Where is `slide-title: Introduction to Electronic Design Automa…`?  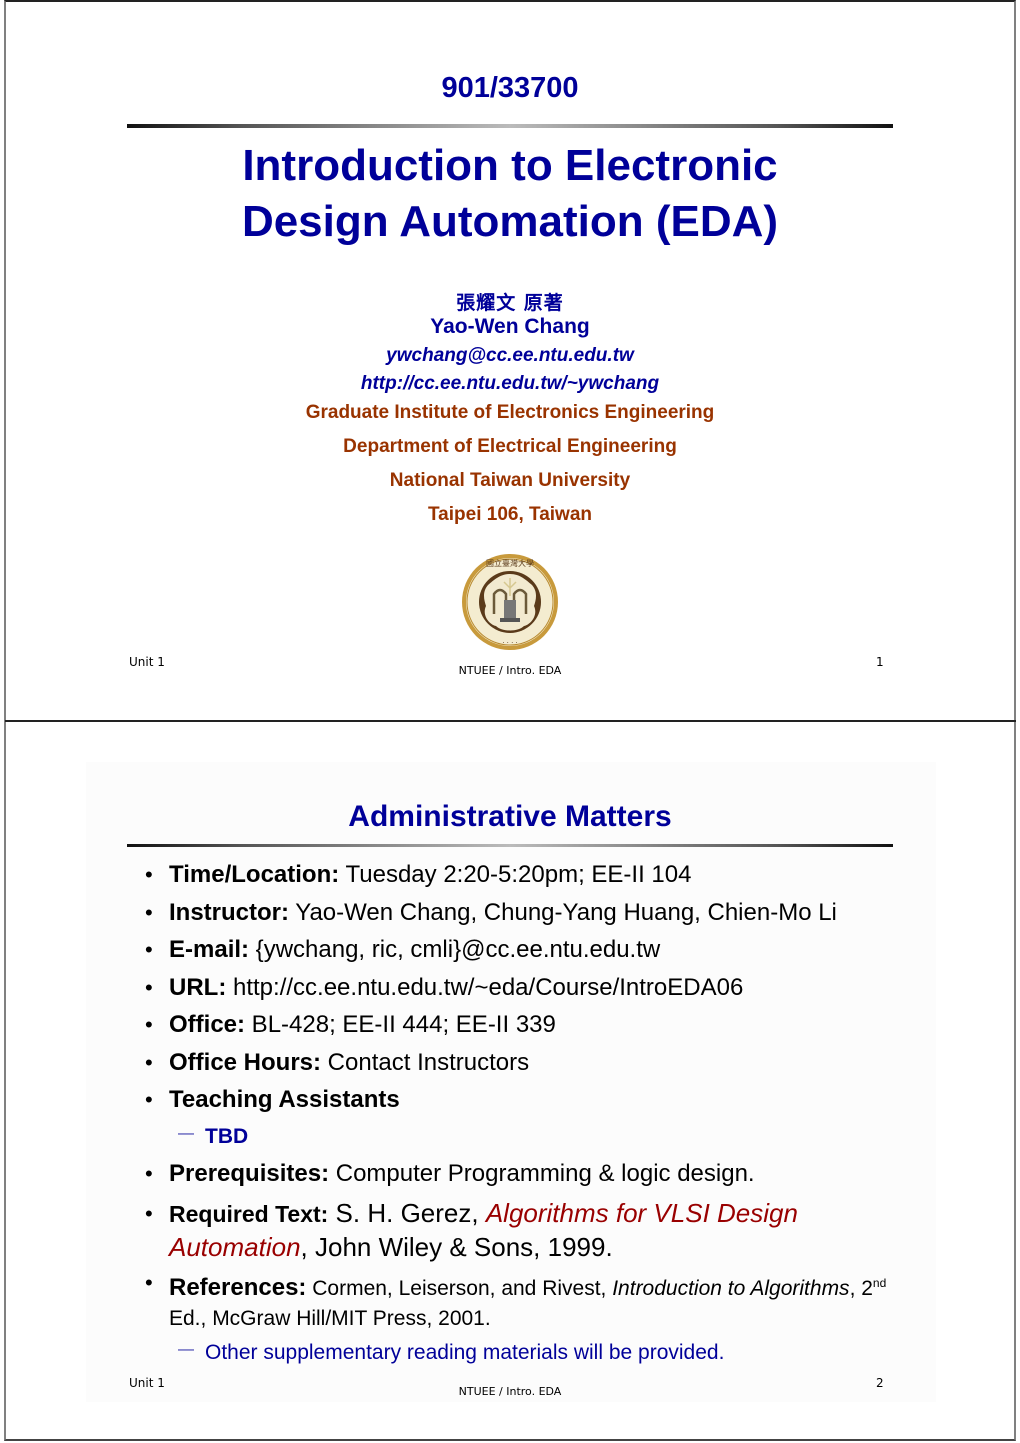
slide-title: Introduction to Electronic Design Automa… is located at coordinates (510, 194).